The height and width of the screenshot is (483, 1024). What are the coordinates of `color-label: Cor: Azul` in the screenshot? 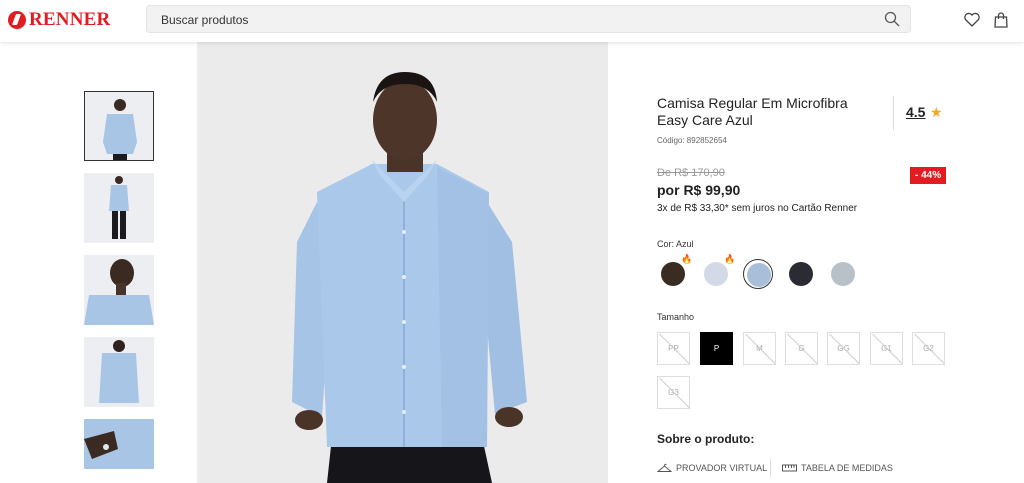 It's located at (675, 244).